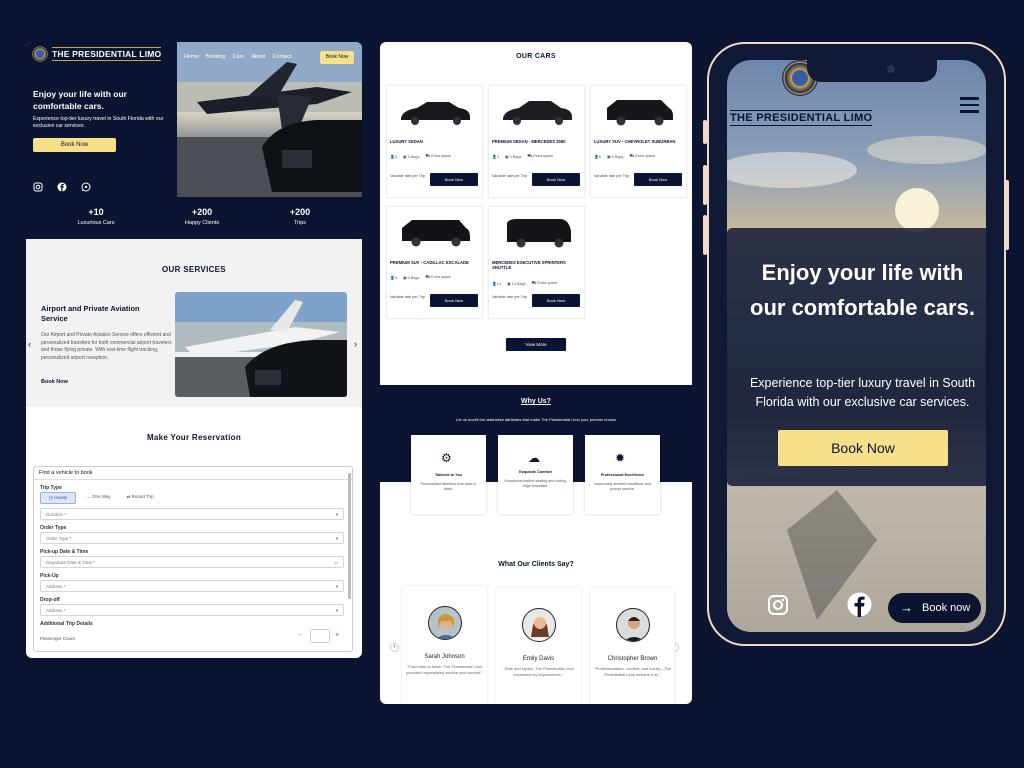  I want to click on stat-label: Luxurious Cars, so click(96, 223).